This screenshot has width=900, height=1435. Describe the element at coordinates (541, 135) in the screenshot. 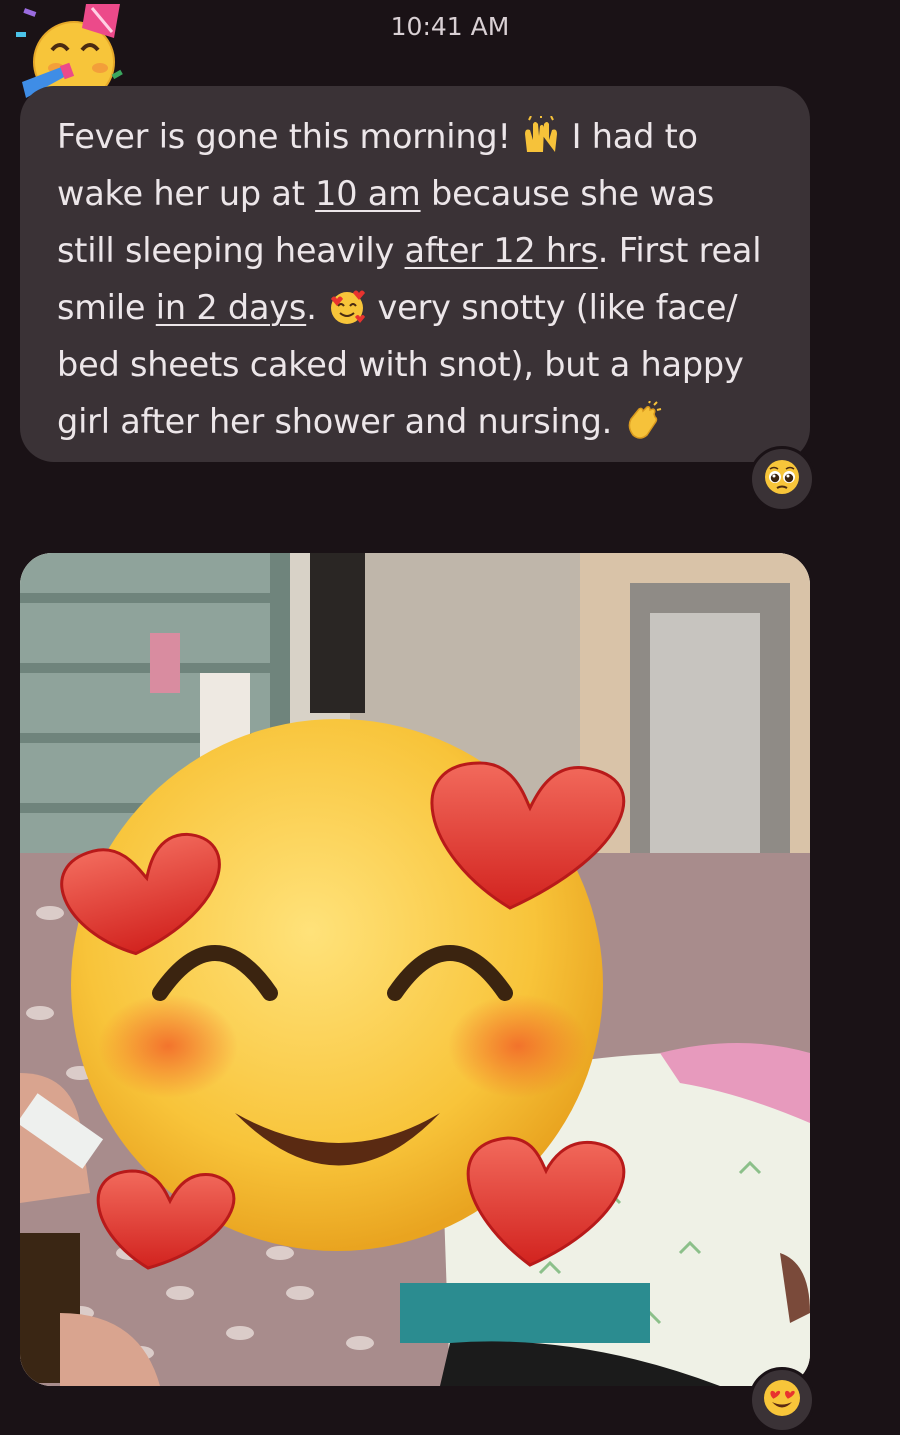

I see `raising-hands-icon` at that location.